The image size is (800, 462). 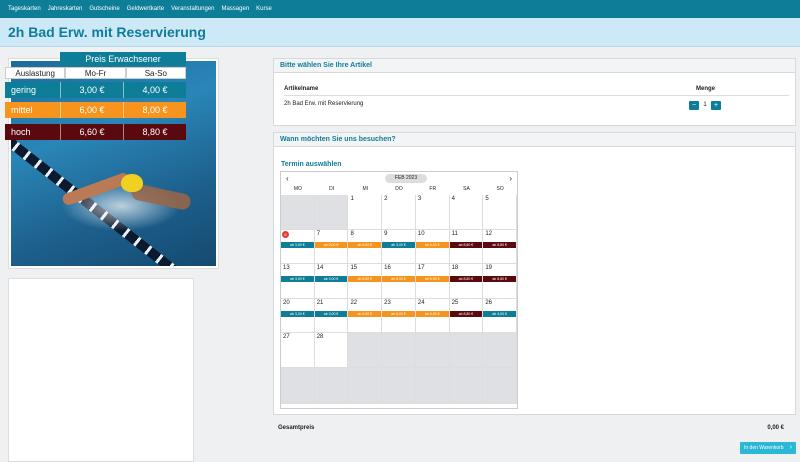 I want to click on col-weekday: Mo-Fr, so click(x=95, y=73).